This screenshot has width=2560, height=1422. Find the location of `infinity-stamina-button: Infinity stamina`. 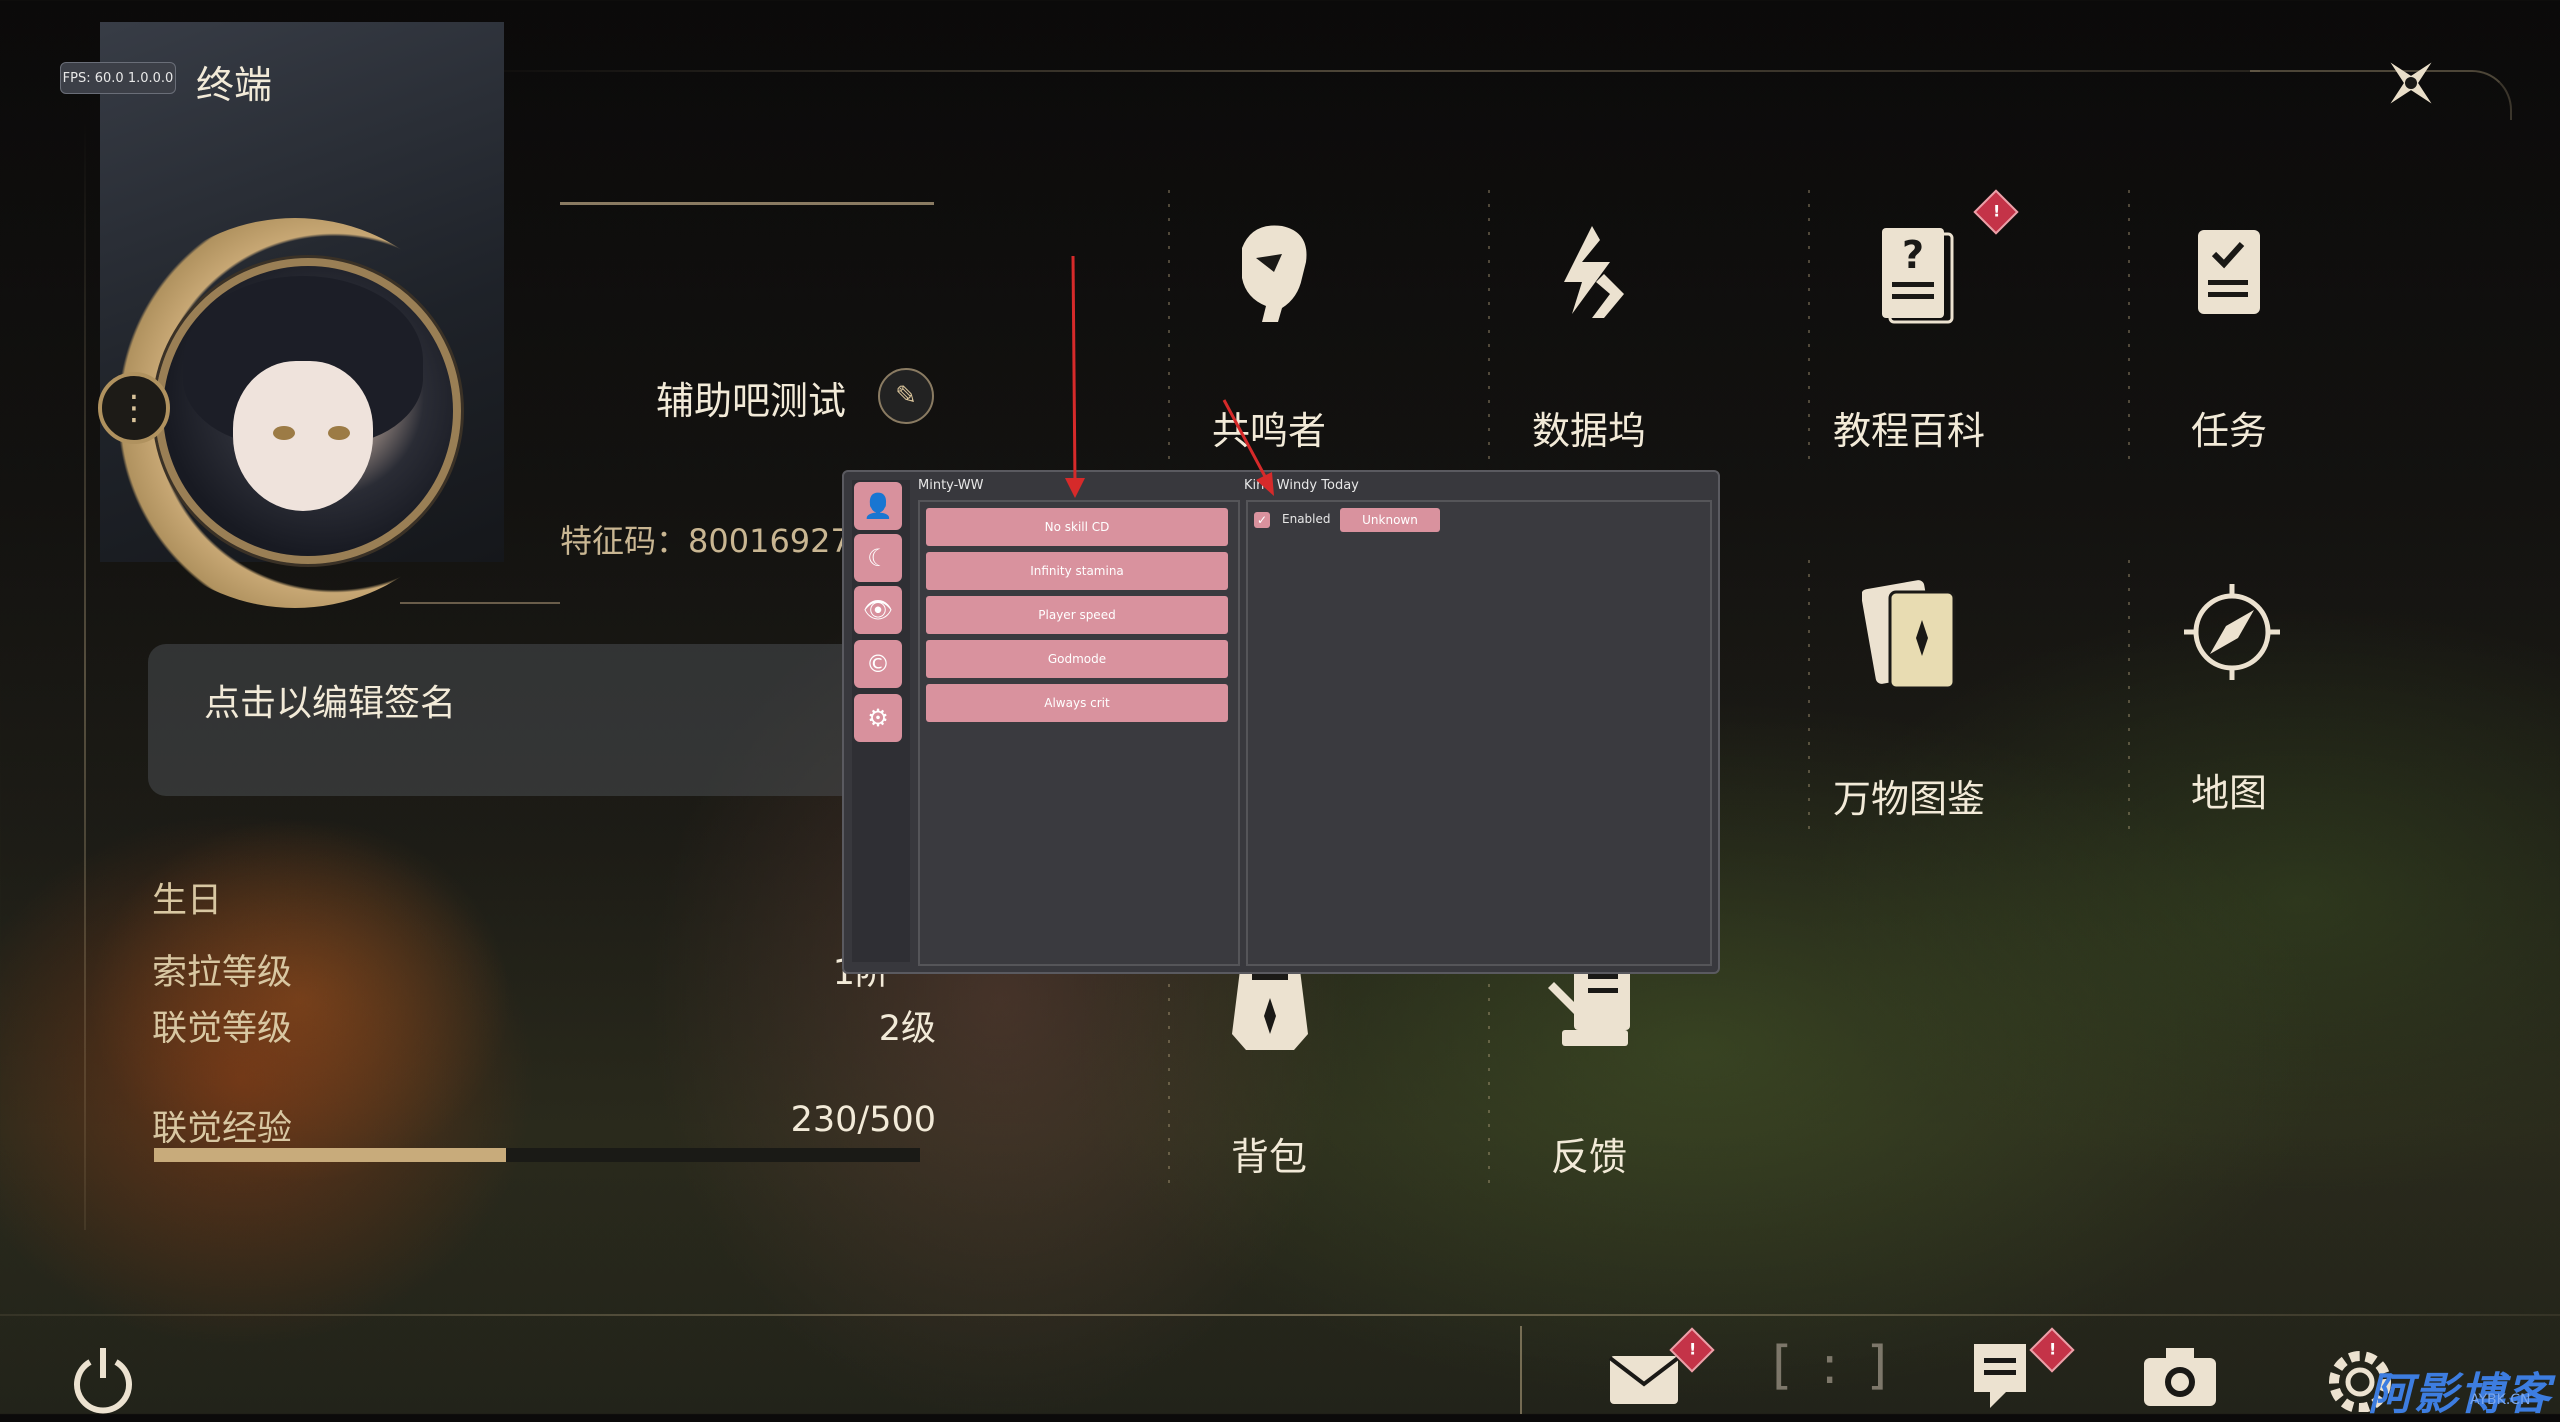

infinity-stamina-button: Infinity stamina is located at coordinates (1077, 571).